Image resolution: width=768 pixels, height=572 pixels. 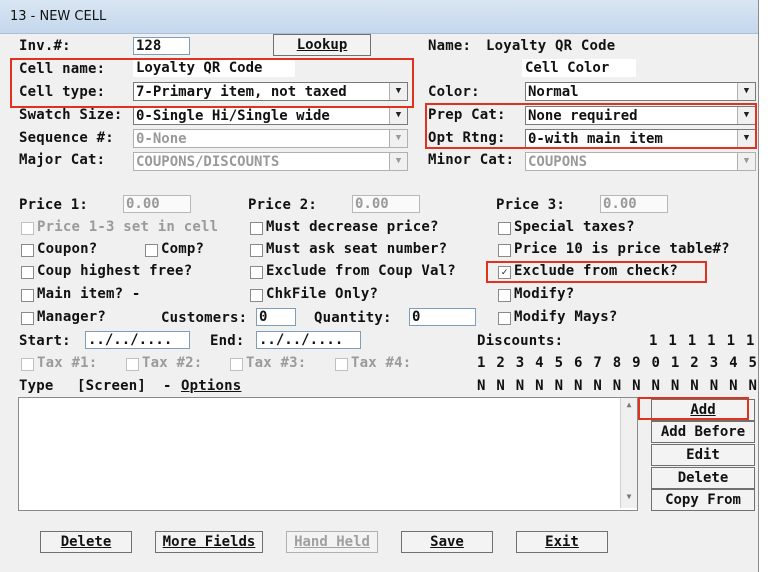 What do you see at coordinates (640, 115) in the screenshot?
I see `prep-cat-select: None required ▼` at bounding box center [640, 115].